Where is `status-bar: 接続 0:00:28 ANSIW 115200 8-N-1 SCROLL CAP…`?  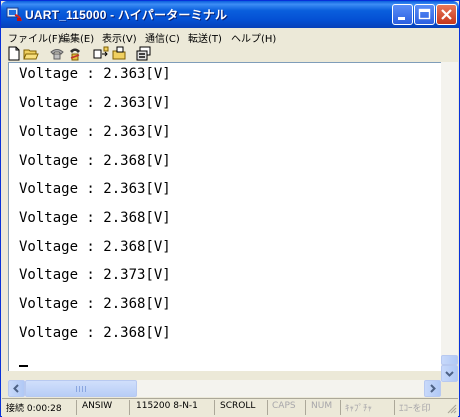
status-bar: 接続 0:00:28 ANSIW 115200 8-N-1 SCROLL CAP… is located at coordinates (230, 407).